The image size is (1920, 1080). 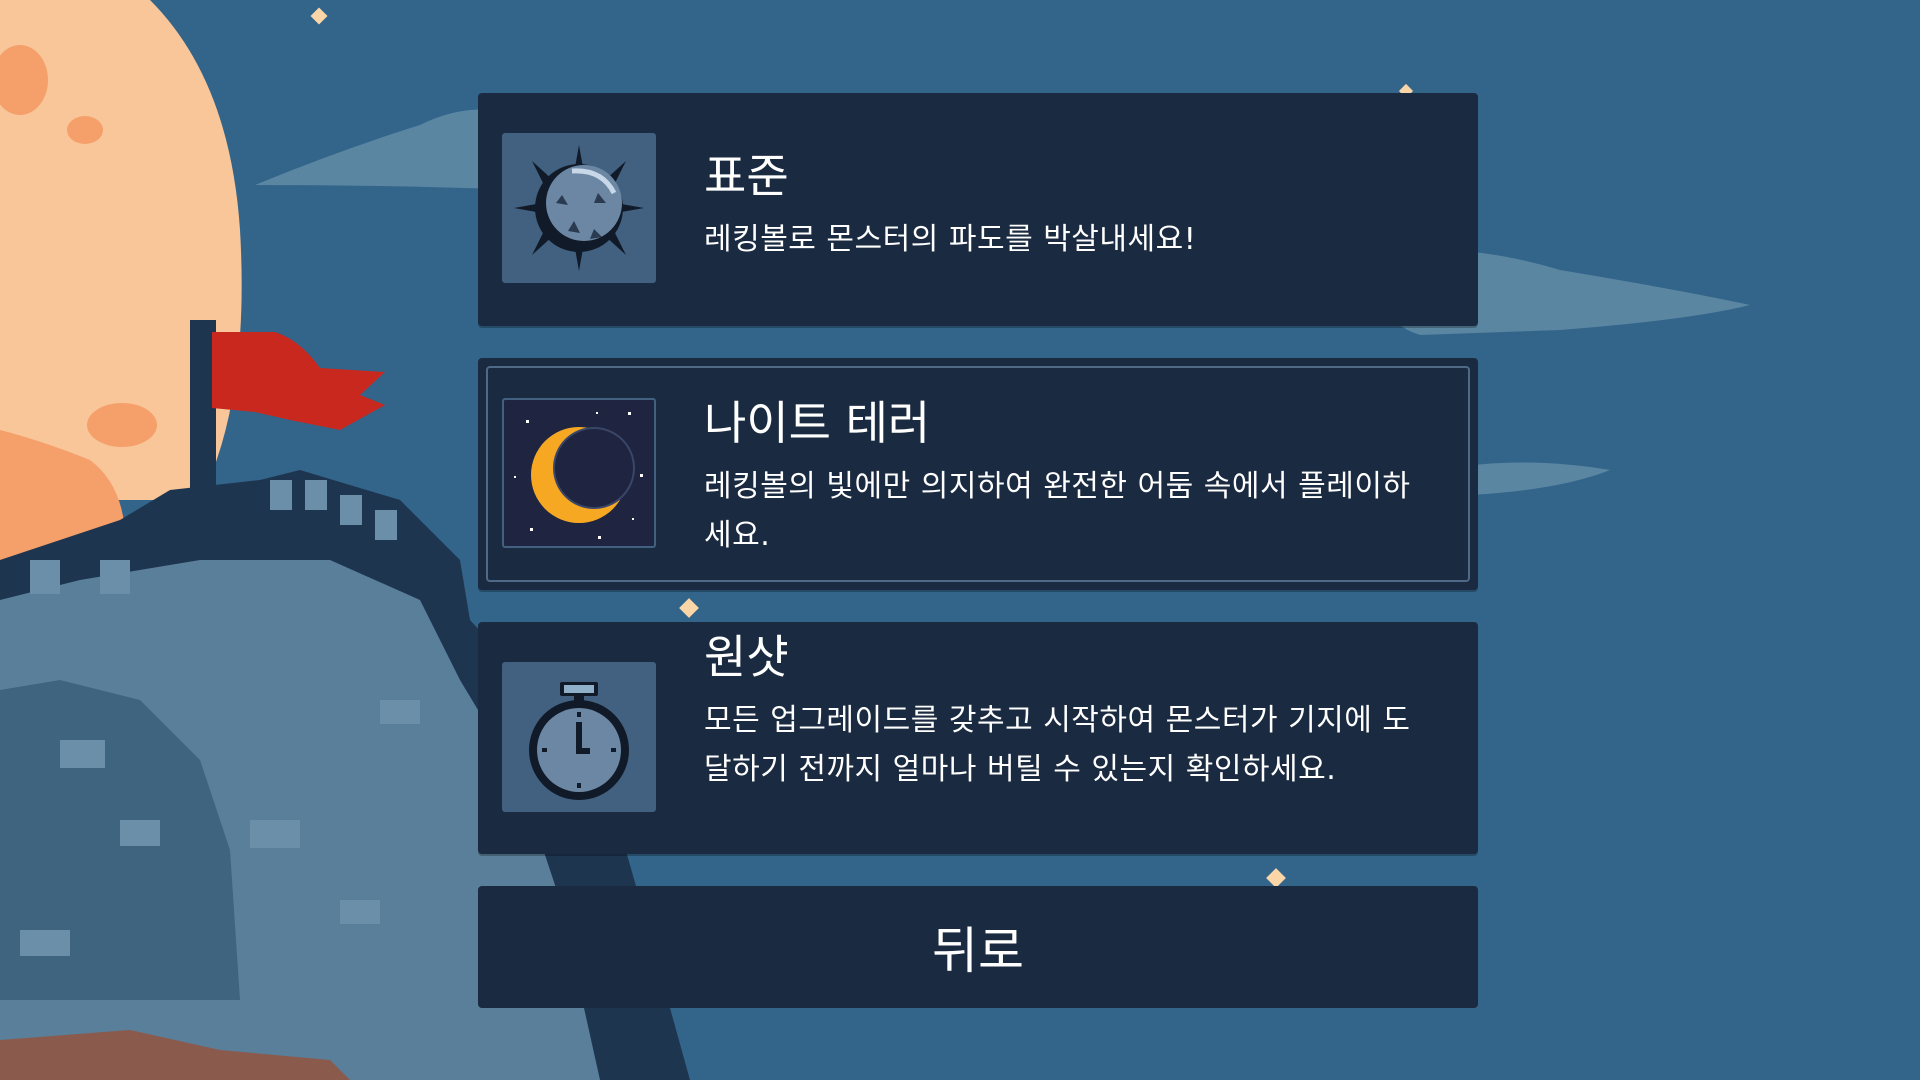 I want to click on mode-title-standard: 표준, so click(x=746, y=176).